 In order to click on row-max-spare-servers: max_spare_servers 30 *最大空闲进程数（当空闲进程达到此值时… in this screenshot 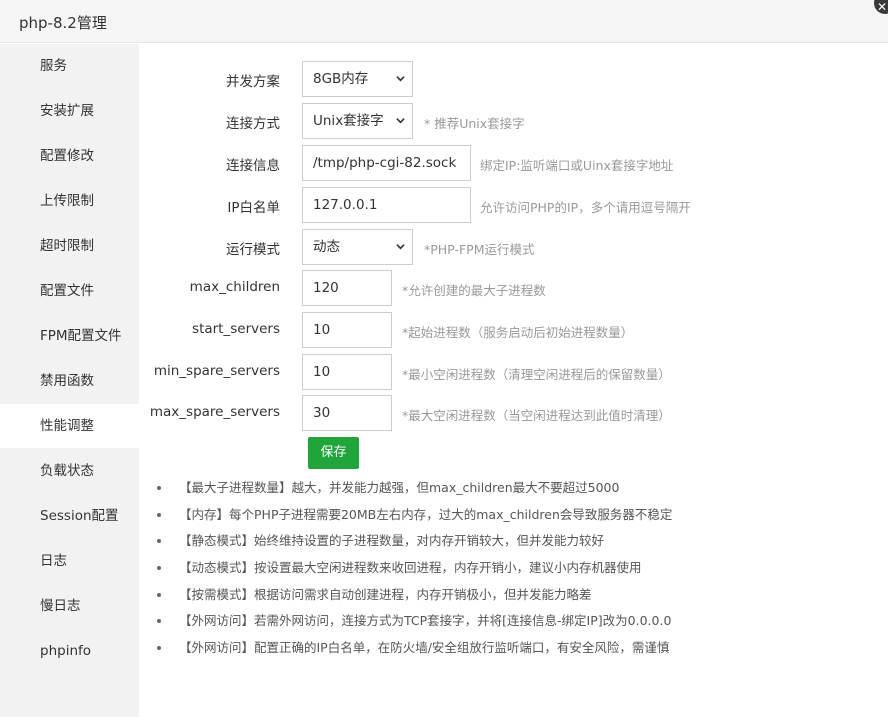, I will do `click(513, 413)`.